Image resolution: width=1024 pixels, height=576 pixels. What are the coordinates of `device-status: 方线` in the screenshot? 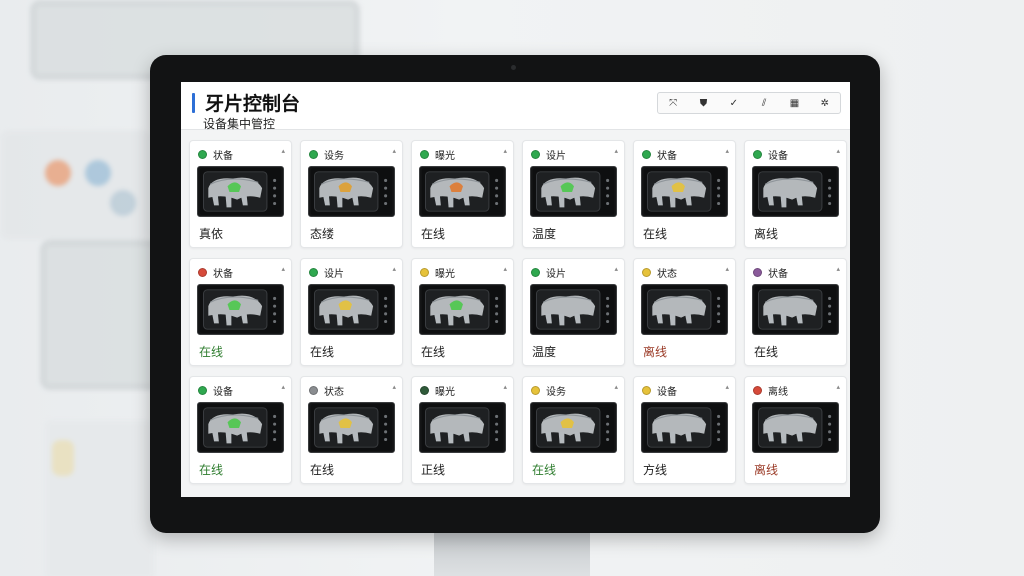 It's located at (655, 470).